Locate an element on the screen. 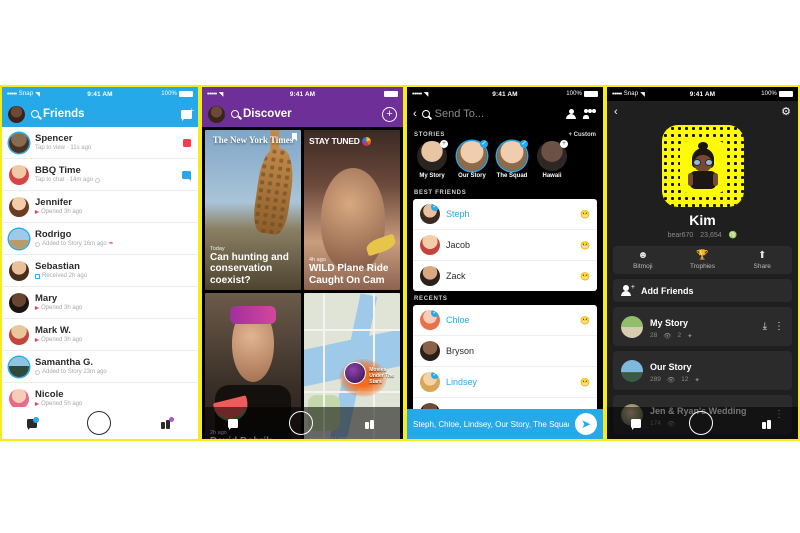  group-icon is located at coordinates (98, 180).